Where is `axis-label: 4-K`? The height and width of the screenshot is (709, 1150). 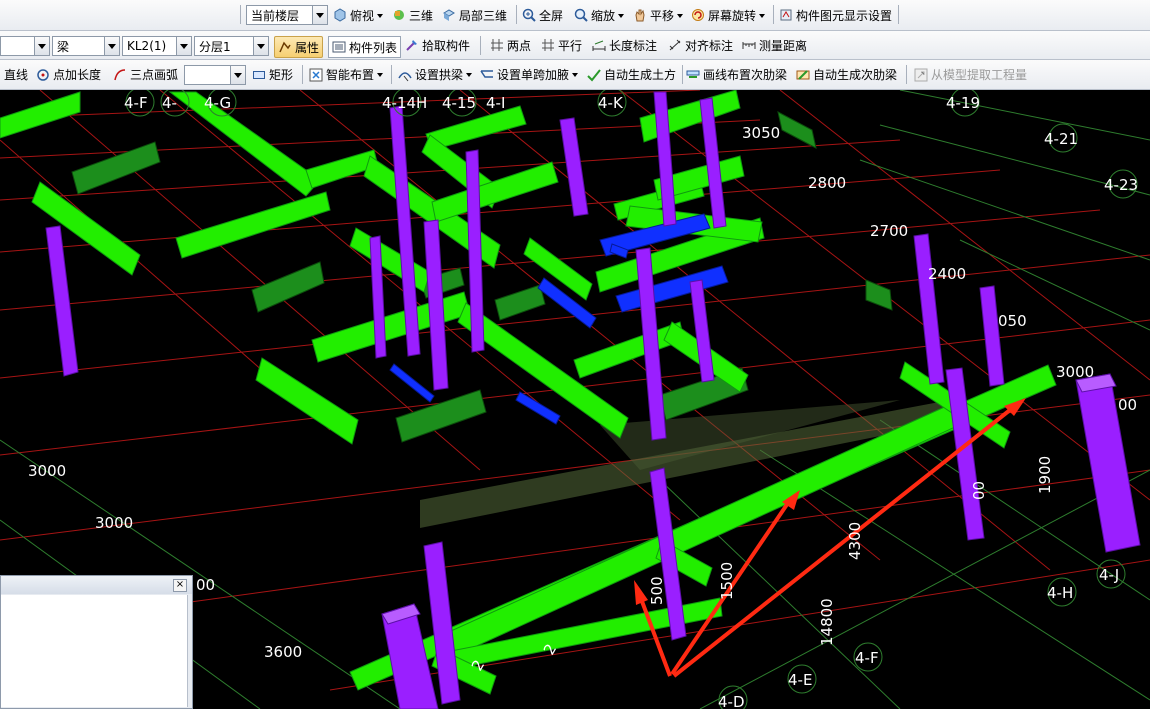
axis-label: 4-K is located at coordinates (611, 103).